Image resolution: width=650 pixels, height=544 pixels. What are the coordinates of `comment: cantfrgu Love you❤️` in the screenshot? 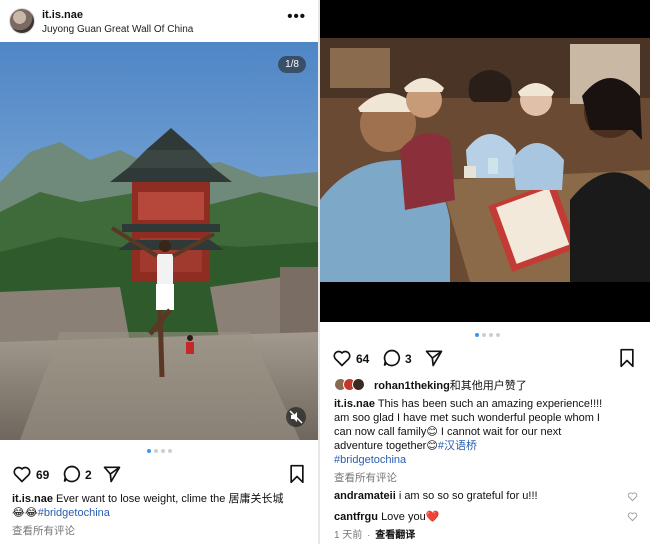 It's located at (490, 516).